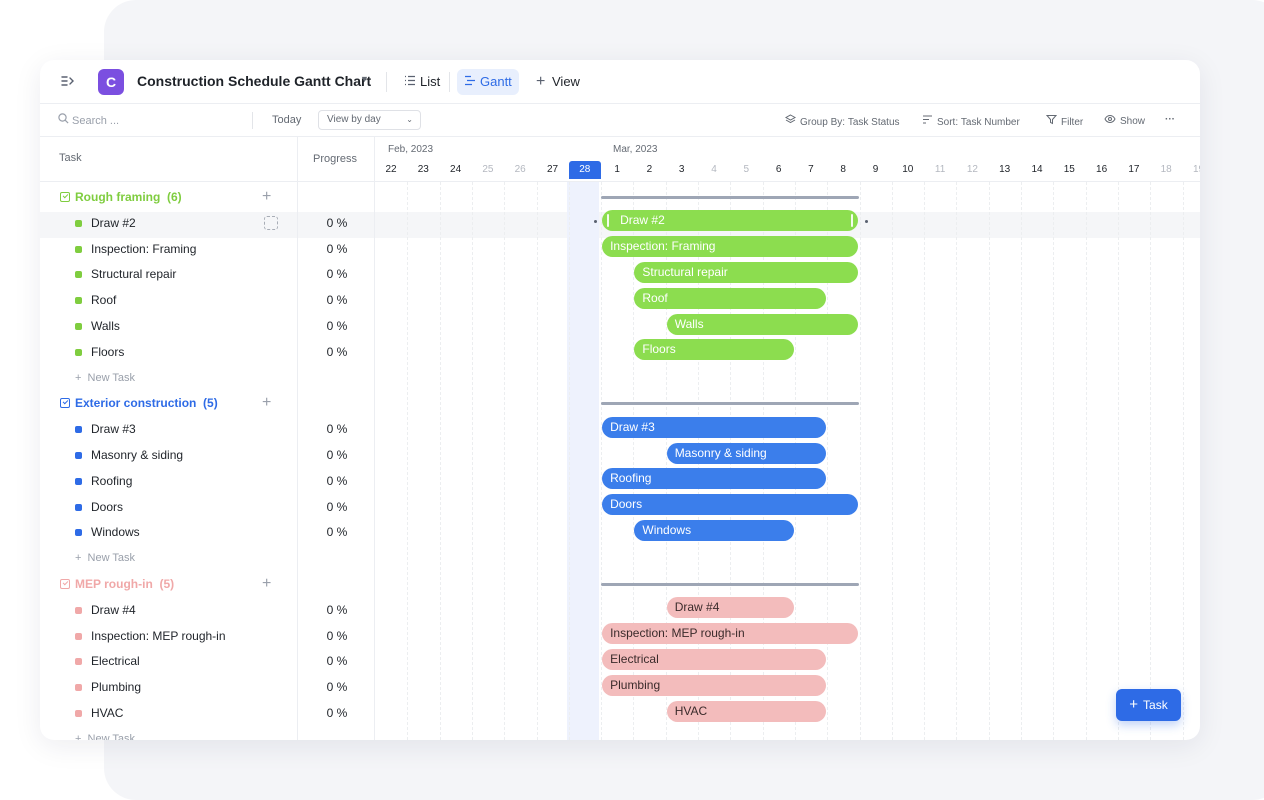 This screenshot has height=800, width=1264. What do you see at coordinates (730, 247) in the screenshot?
I see `task-bar: Inspection: Framing` at bounding box center [730, 247].